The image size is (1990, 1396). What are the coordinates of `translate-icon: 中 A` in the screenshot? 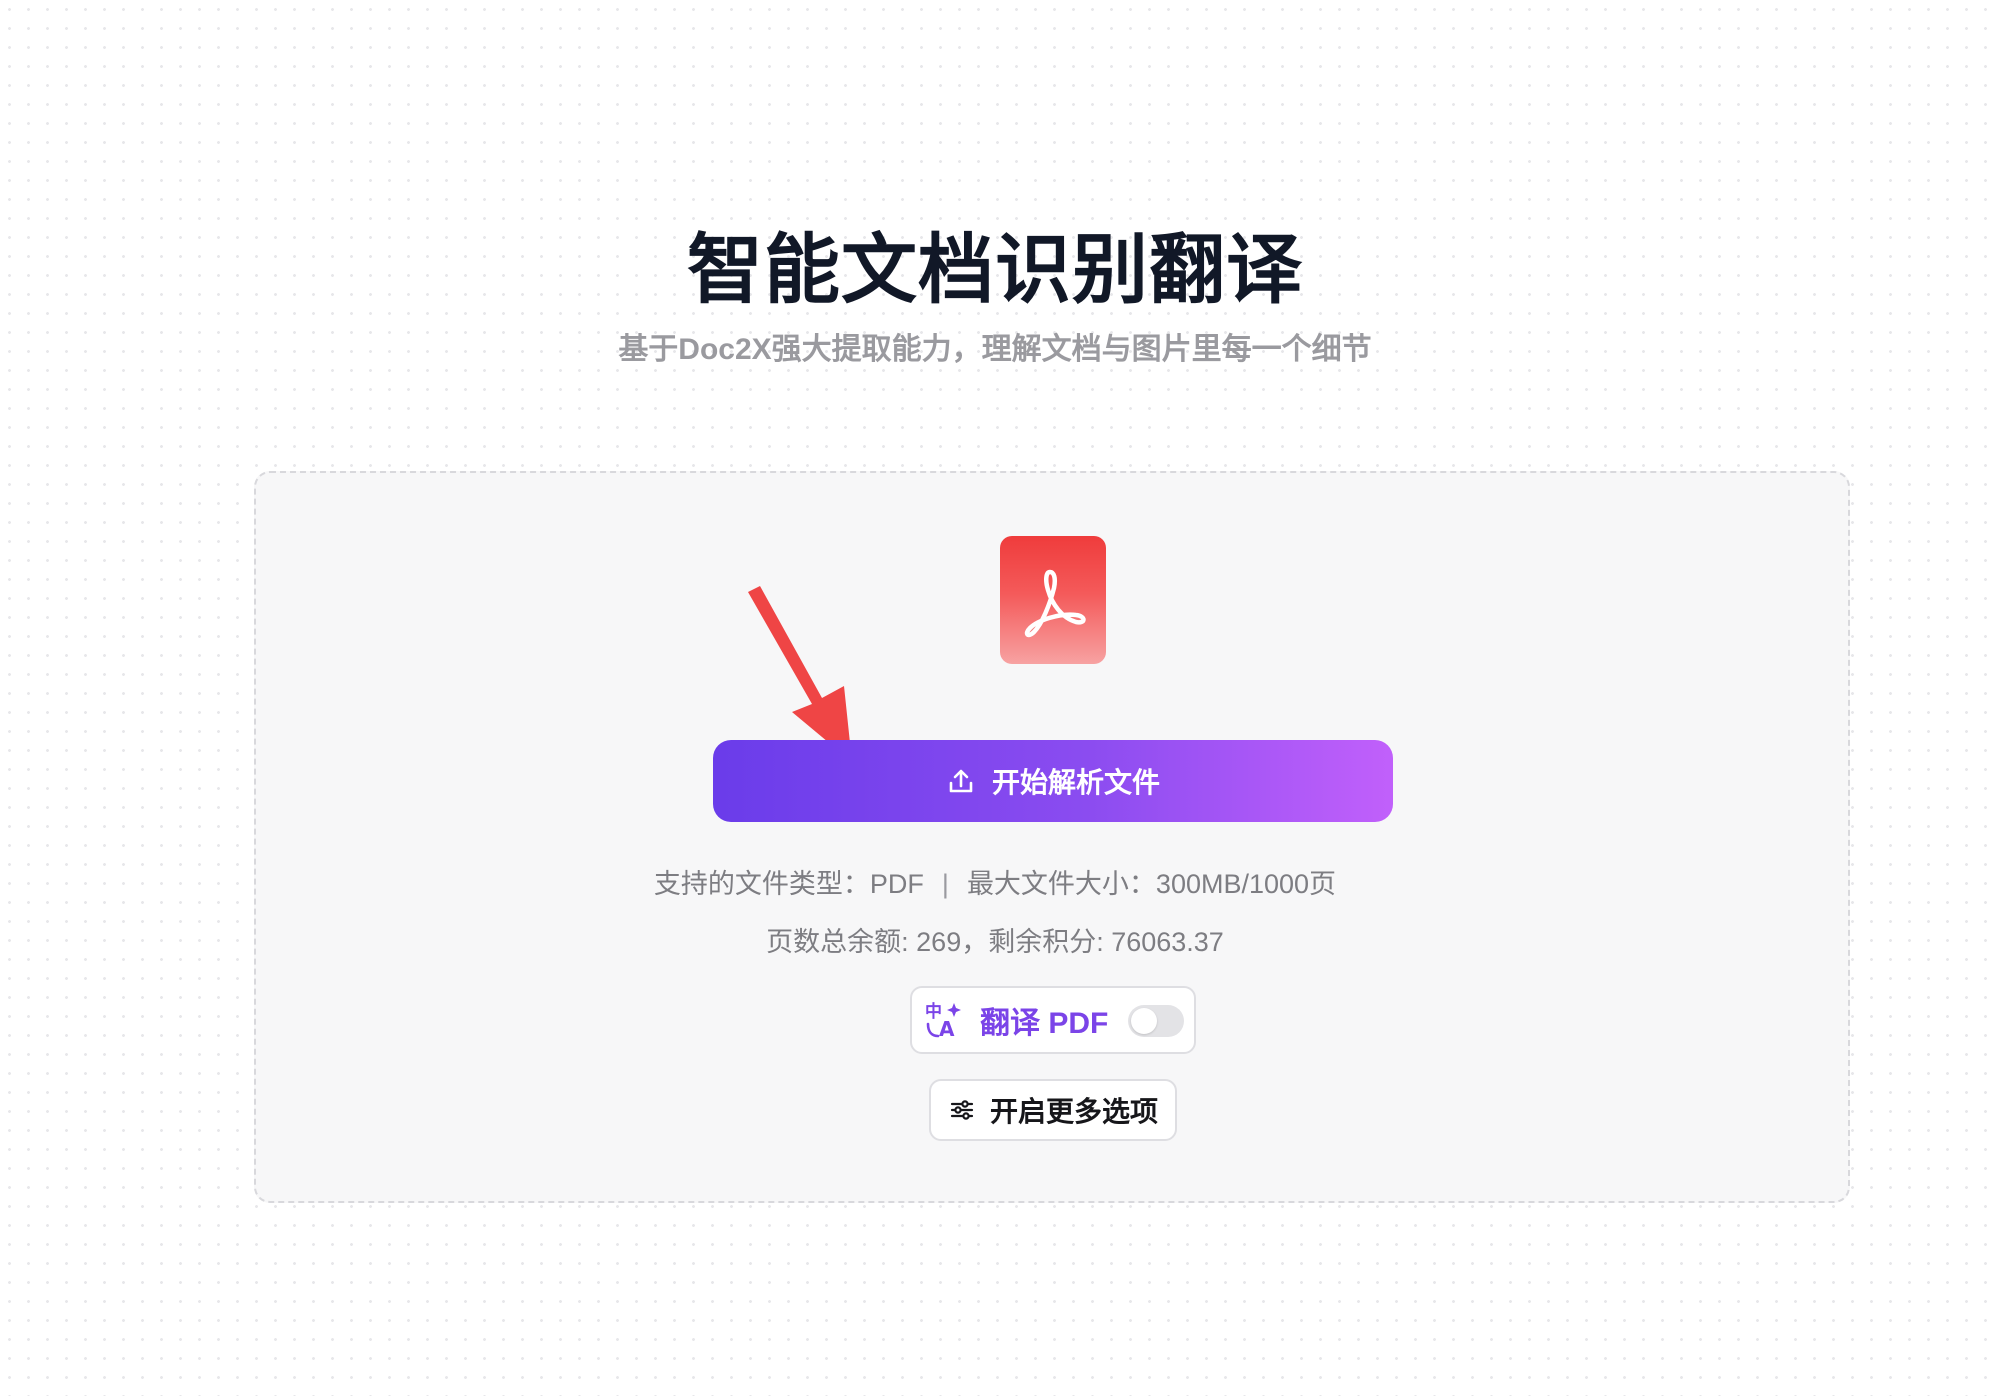 It's located at (944, 1020).